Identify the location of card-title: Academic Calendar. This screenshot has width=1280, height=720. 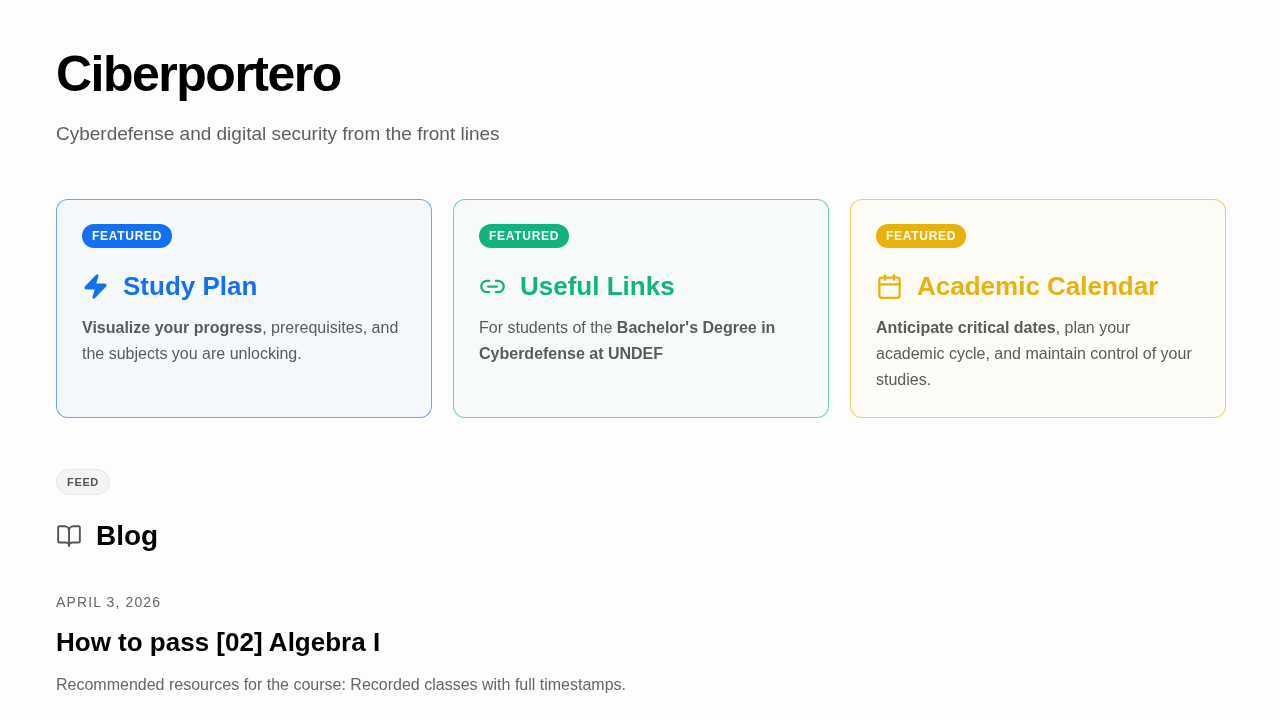
(1038, 286).